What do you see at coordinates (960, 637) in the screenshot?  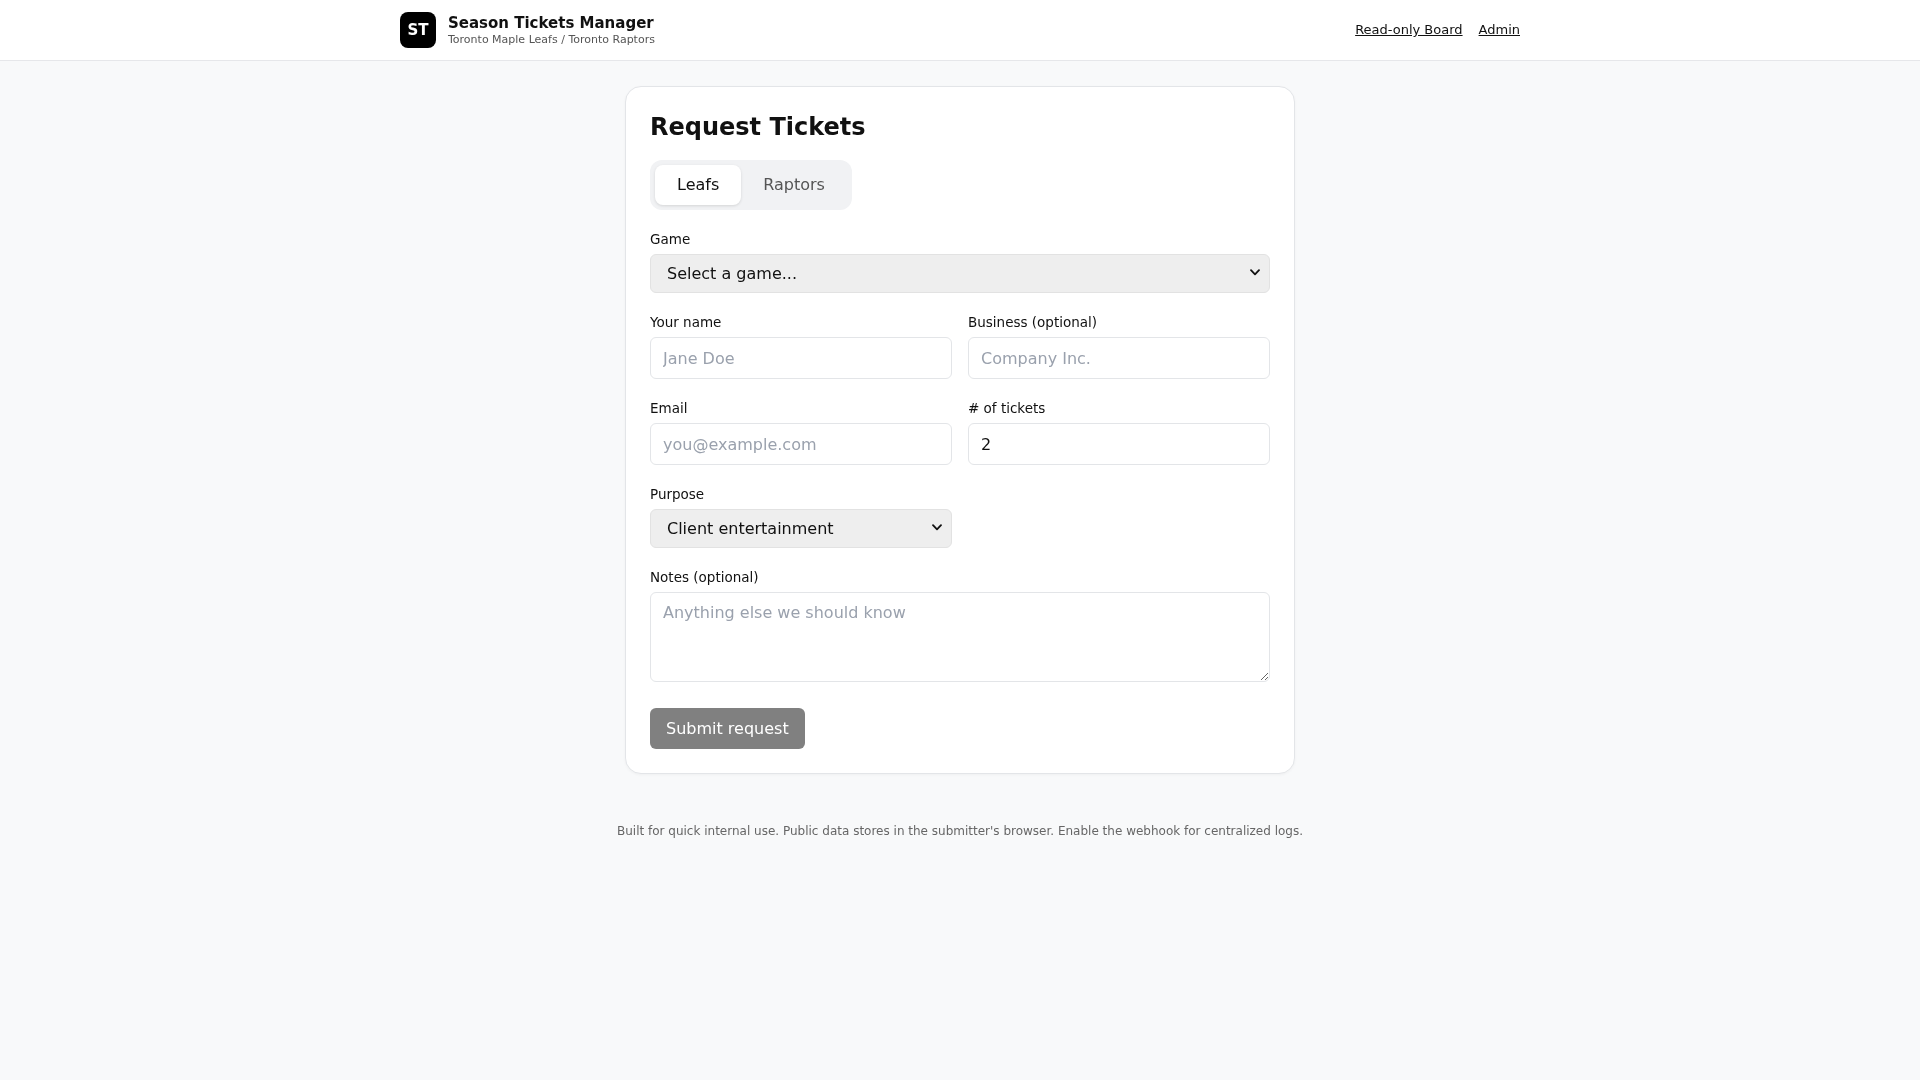 I see `notes-input: Anything else we should know` at bounding box center [960, 637].